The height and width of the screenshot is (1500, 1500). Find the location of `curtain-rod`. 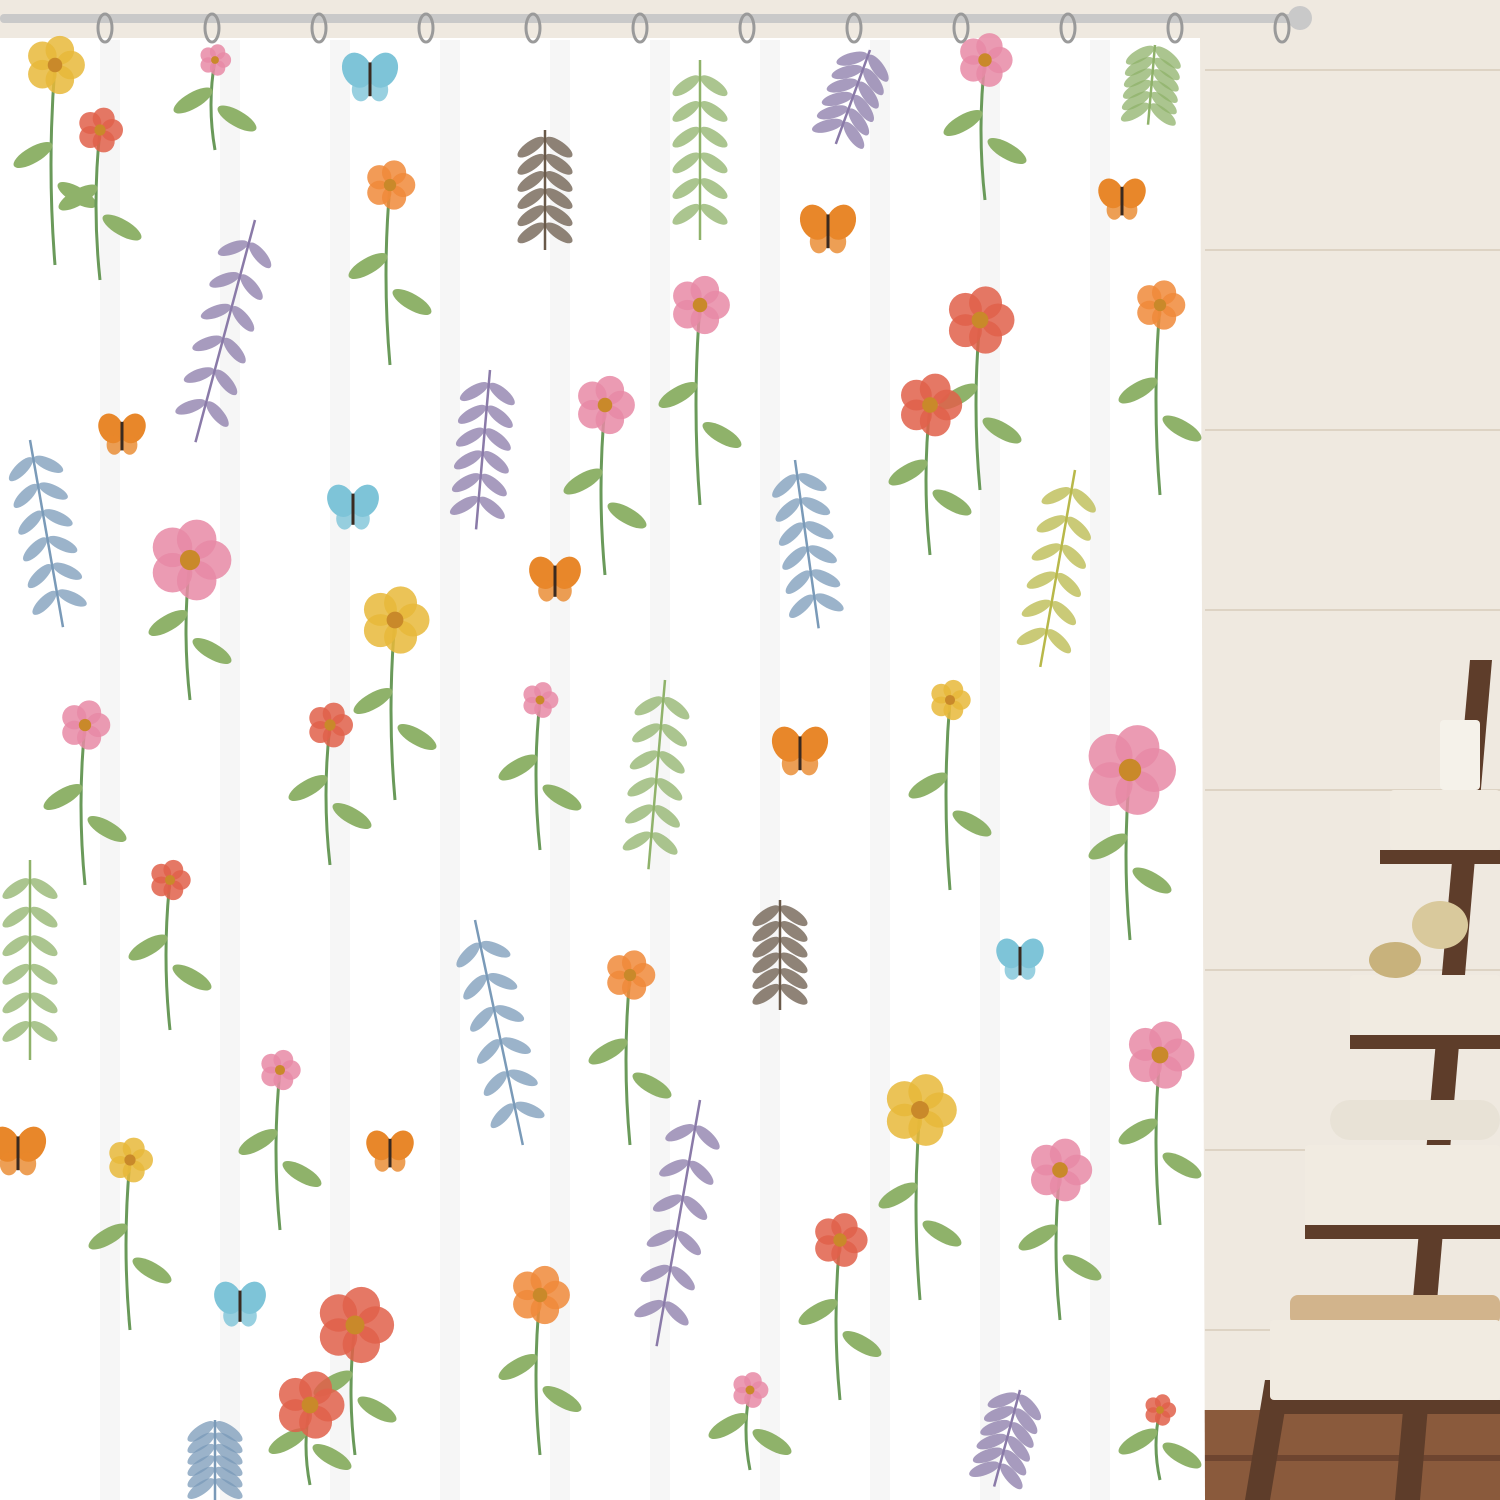

curtain-rod is located at coordinates (655, 18).